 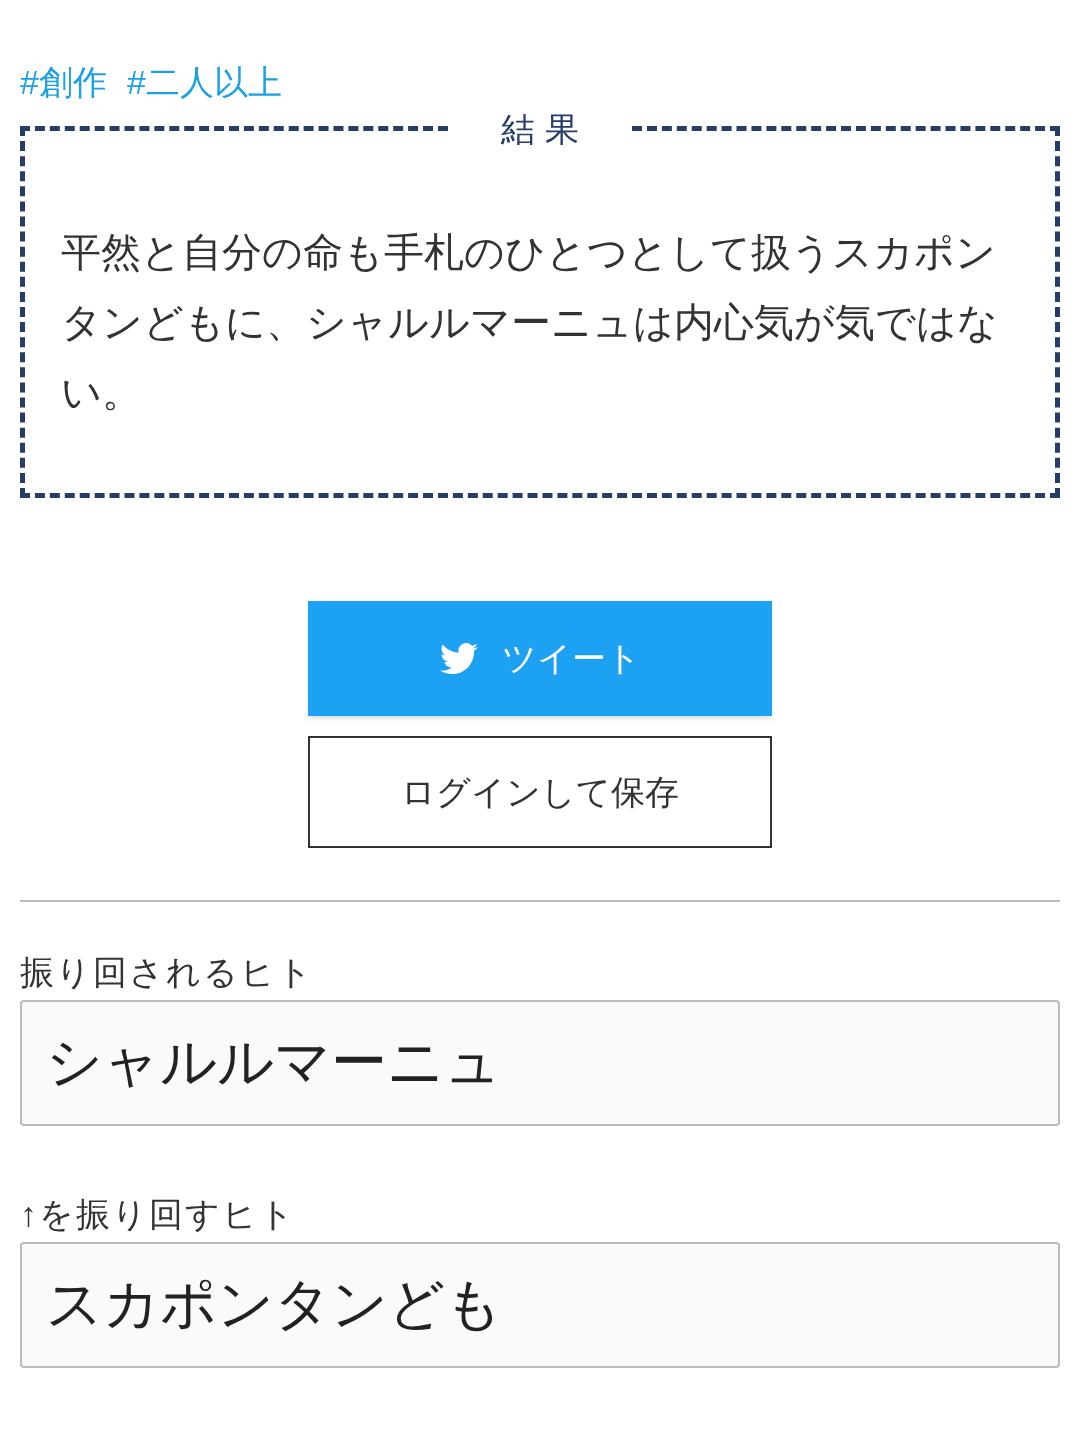 What do you see at coordinates (530, 322) in the screenshot?
I see `result-text: 平然と自分の命も手札のひとつとして扱うスカポンタンどもに、シャルルマーニュは内心気が気ではない。` at bounding box center [530, 322].